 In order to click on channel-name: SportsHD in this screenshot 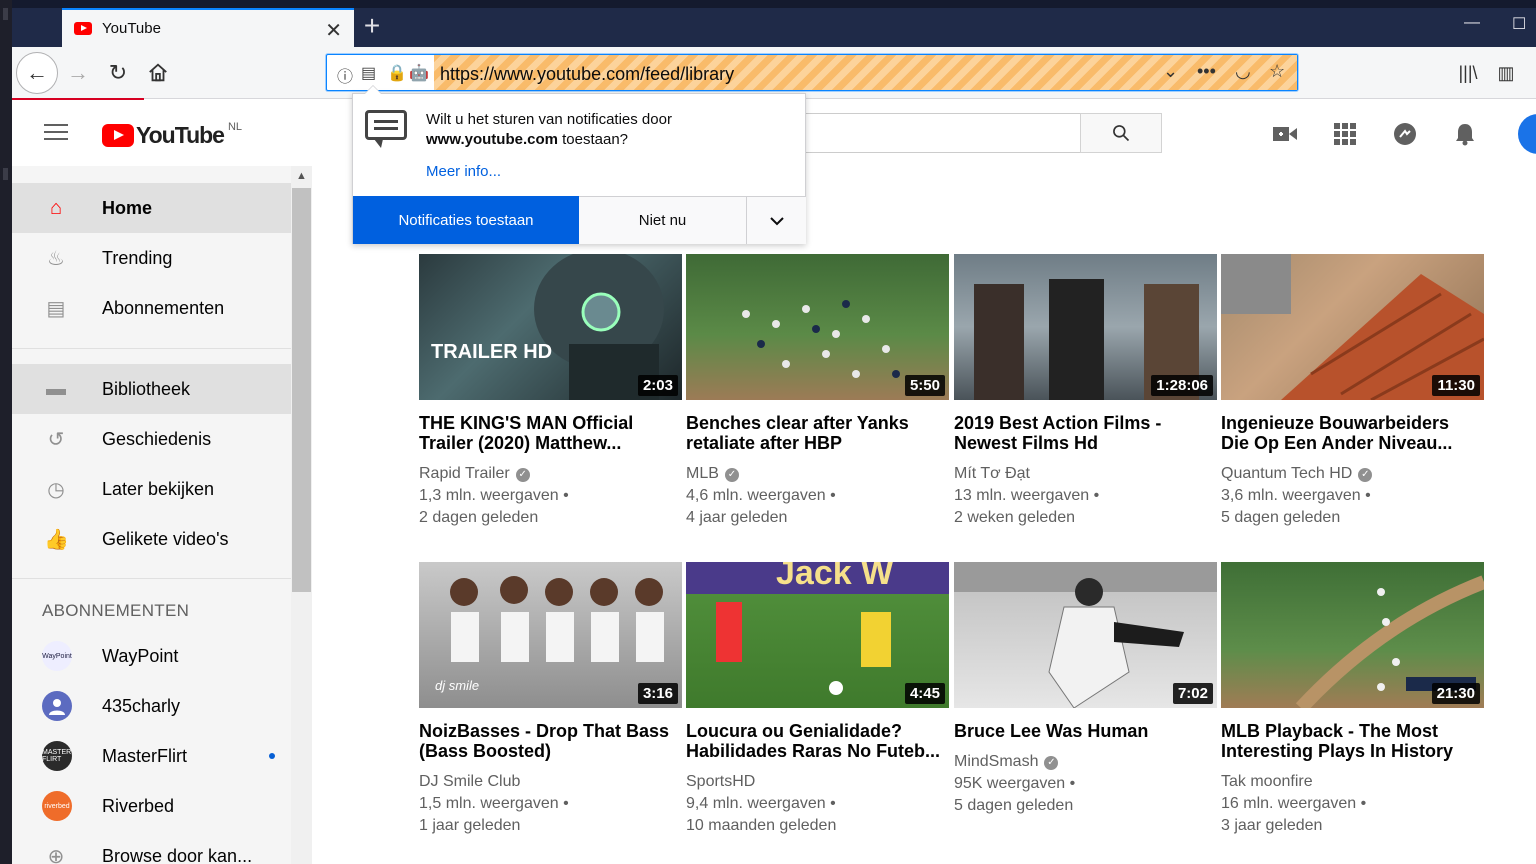, I will do `click(817, 782)`.